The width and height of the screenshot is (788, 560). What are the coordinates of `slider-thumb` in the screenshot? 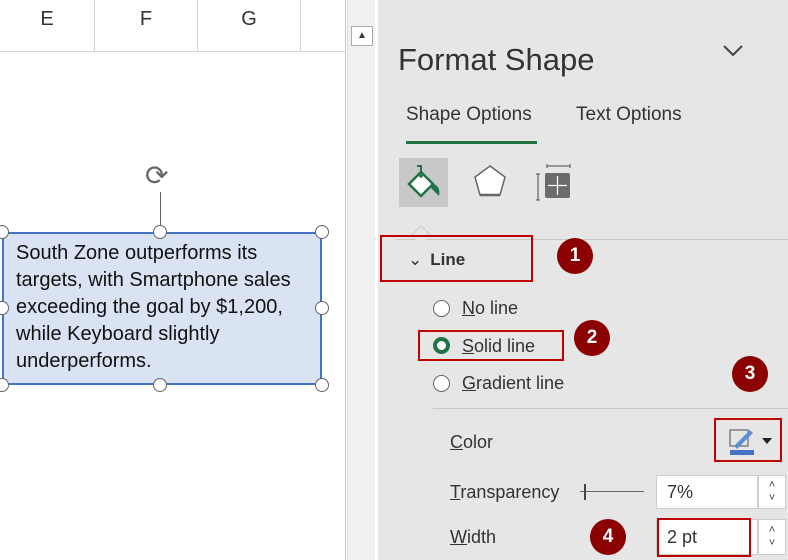 It's located at (585, 492).